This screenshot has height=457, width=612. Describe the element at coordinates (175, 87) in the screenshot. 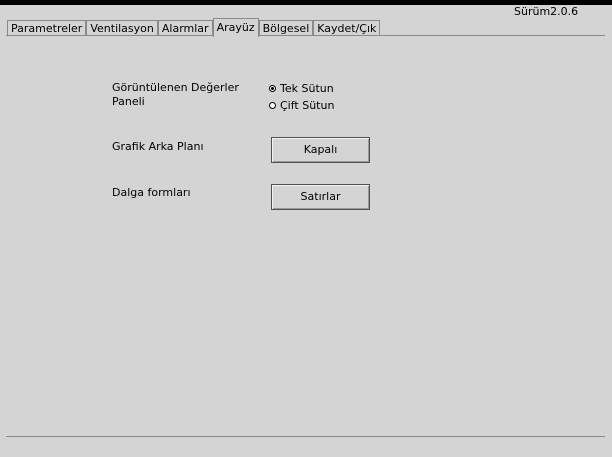

I see `display-panel-label-line1: Görüntülenen Değerler` at that location.